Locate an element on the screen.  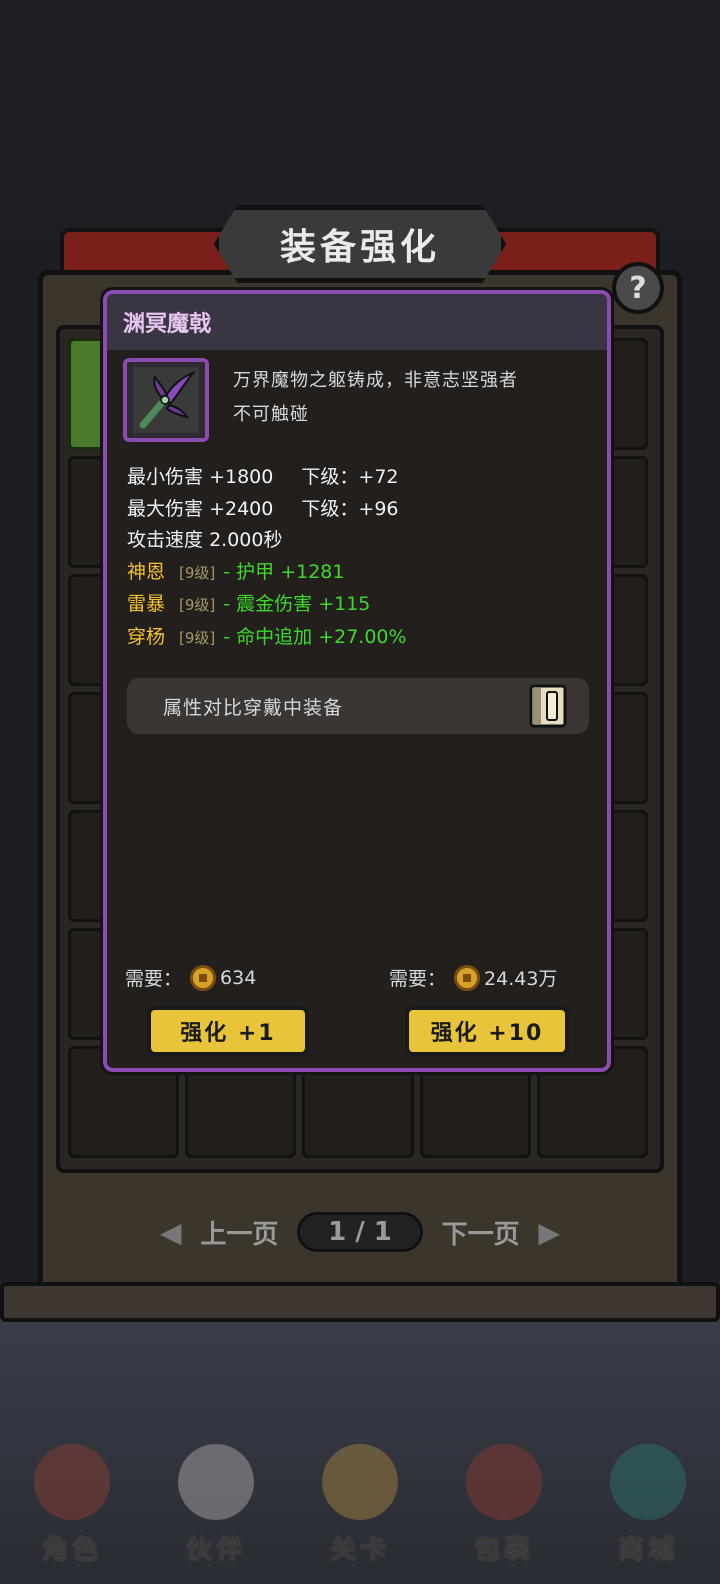
pager: ◀ 上一页 1 / 1 下一页 ▶ is located at coordinates (360, 1232).